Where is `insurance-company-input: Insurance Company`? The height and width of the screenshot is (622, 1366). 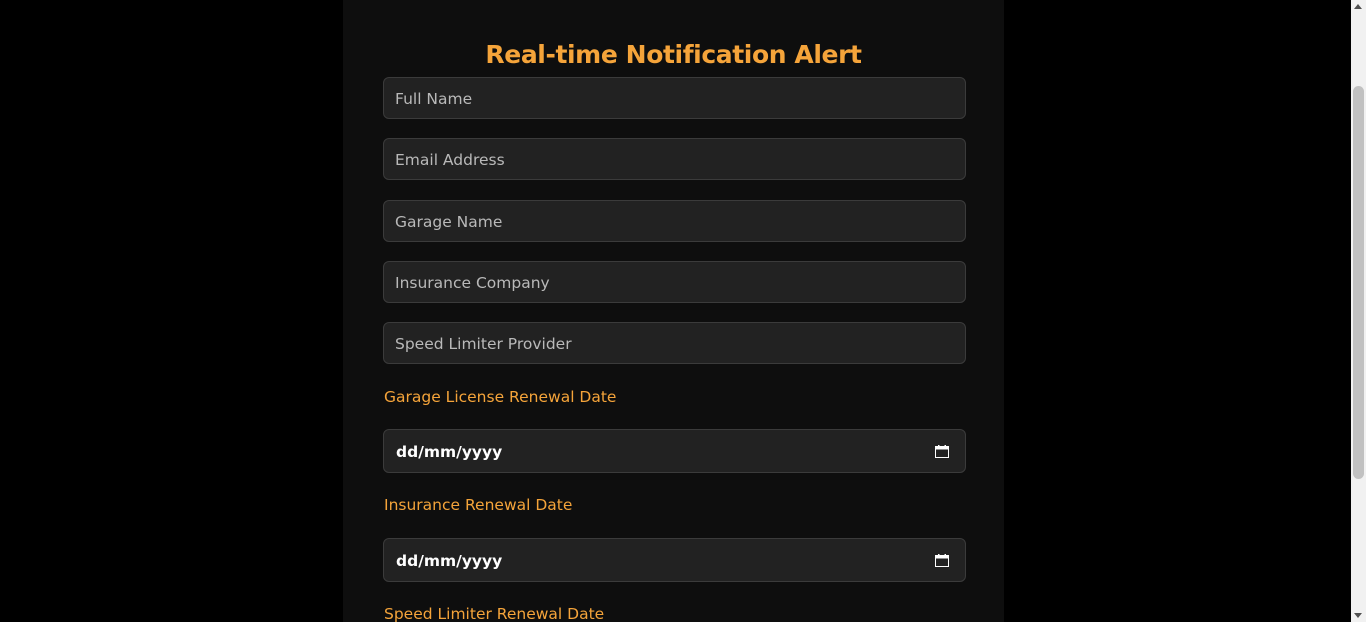
insurance-company-input: Insurance Company is located at coordinates (674, 282).